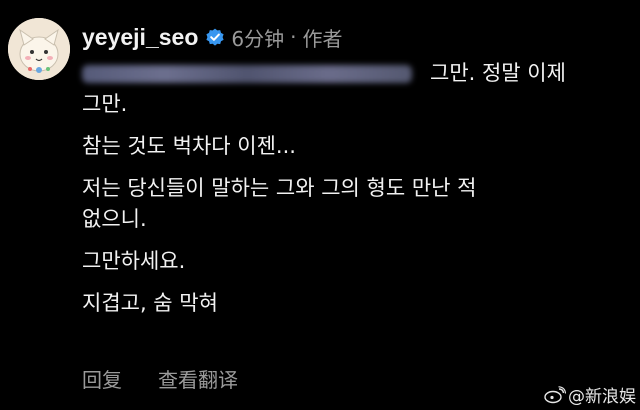 The height and width of the screenshot is (410, 640). I want to click on comment-line-5: 없으니., so click(114, 219).